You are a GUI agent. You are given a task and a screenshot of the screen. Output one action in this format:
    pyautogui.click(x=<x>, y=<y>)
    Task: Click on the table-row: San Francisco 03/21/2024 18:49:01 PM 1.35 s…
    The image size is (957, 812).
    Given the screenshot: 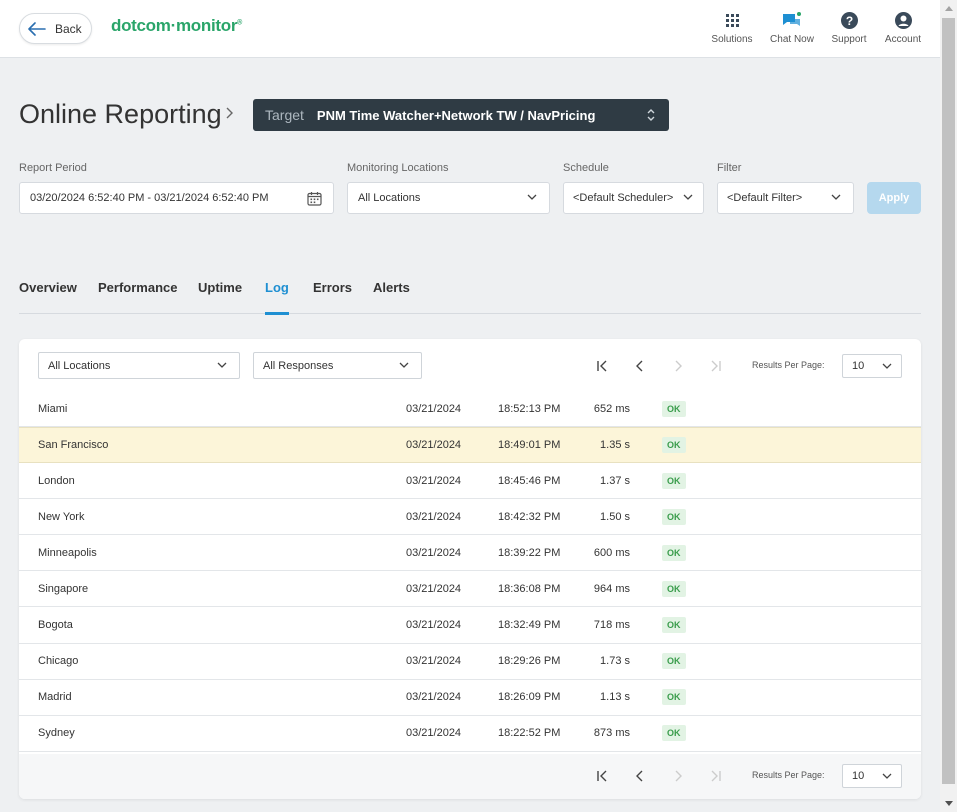 What is the action you would take?
    pyautogui.click(x=470, y=445)
    